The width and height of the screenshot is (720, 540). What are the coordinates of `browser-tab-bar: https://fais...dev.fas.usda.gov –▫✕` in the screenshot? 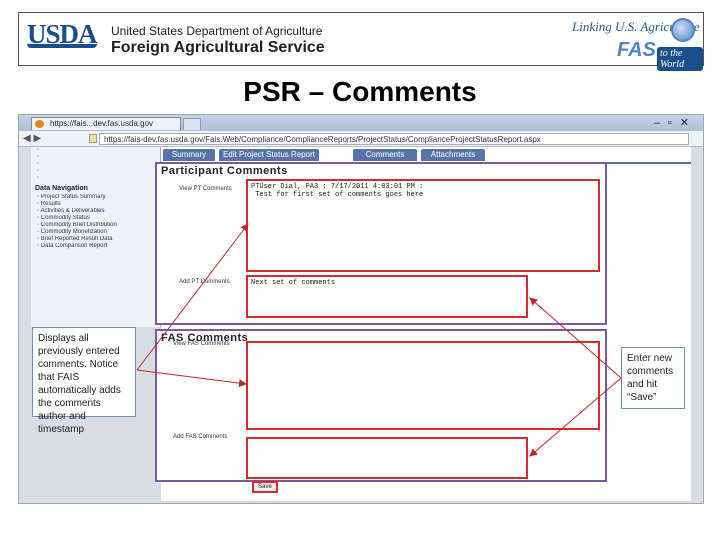 It's located at (361, 123).